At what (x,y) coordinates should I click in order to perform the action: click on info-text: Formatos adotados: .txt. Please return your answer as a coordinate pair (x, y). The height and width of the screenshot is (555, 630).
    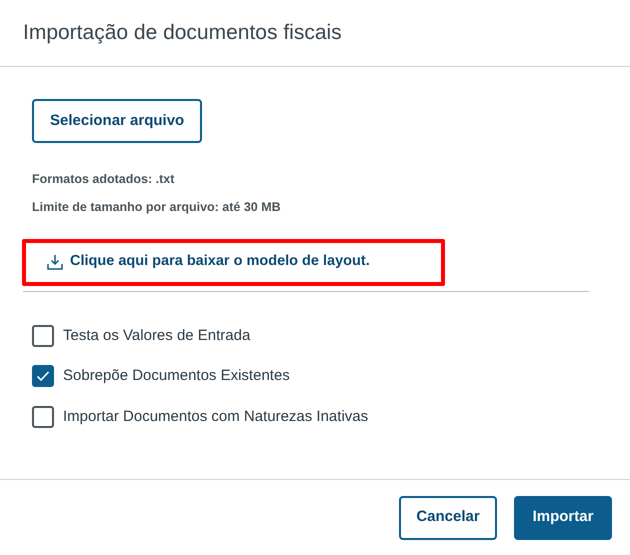
    Looking at the image, I should click on (104, 179).